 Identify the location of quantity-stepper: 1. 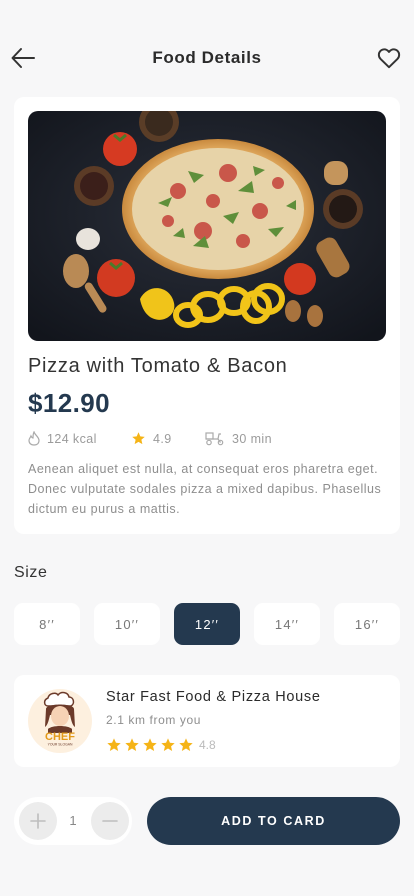
(73, 821).